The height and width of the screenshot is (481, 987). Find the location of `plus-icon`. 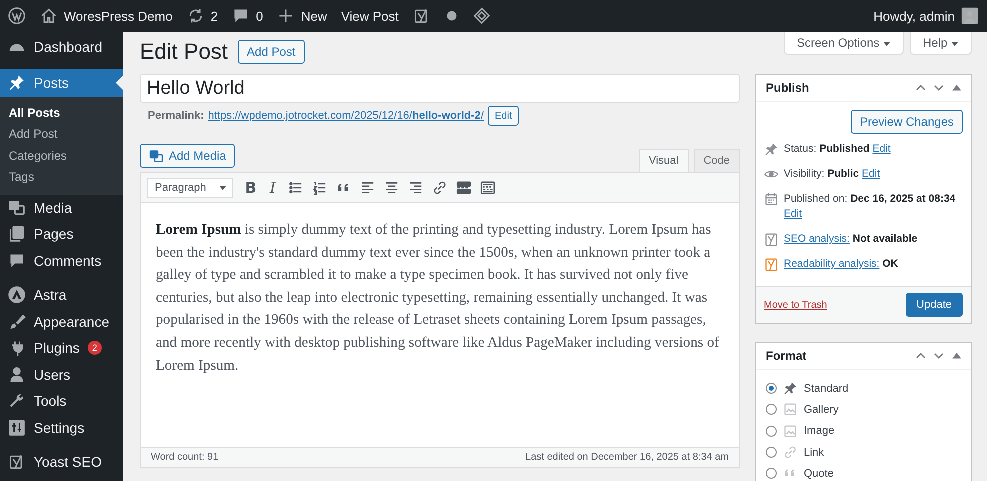

plus-icon is located at coordinates (286, 16).